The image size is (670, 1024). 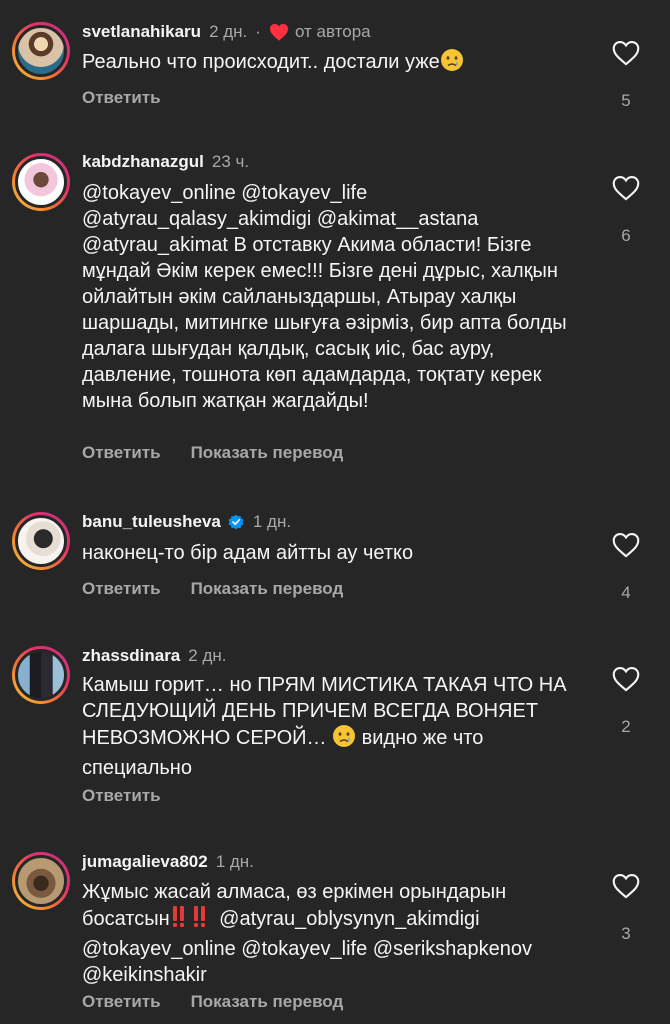 I want to click on like-count: 6, so click(x=626, y=235).